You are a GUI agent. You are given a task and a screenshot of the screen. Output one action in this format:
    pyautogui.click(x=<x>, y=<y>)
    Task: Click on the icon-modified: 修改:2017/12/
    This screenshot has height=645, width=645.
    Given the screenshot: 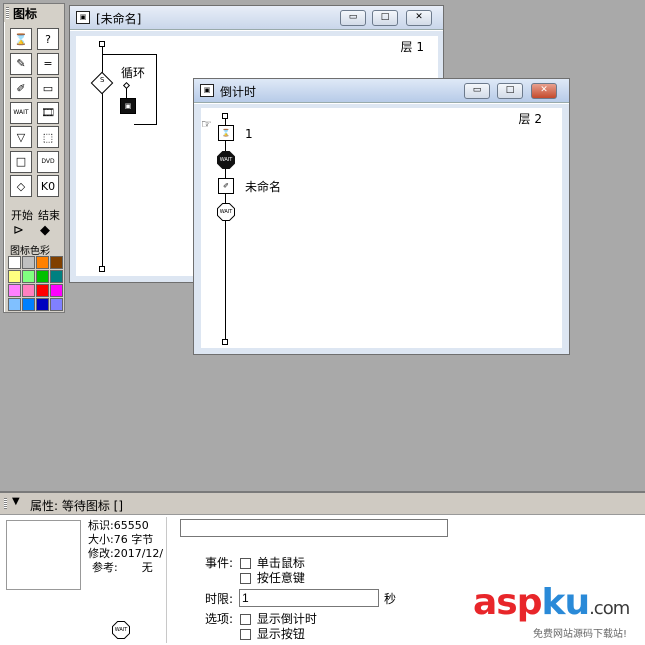 What is the action you would take?
    pyautogui.click(x=126, y=553)
    